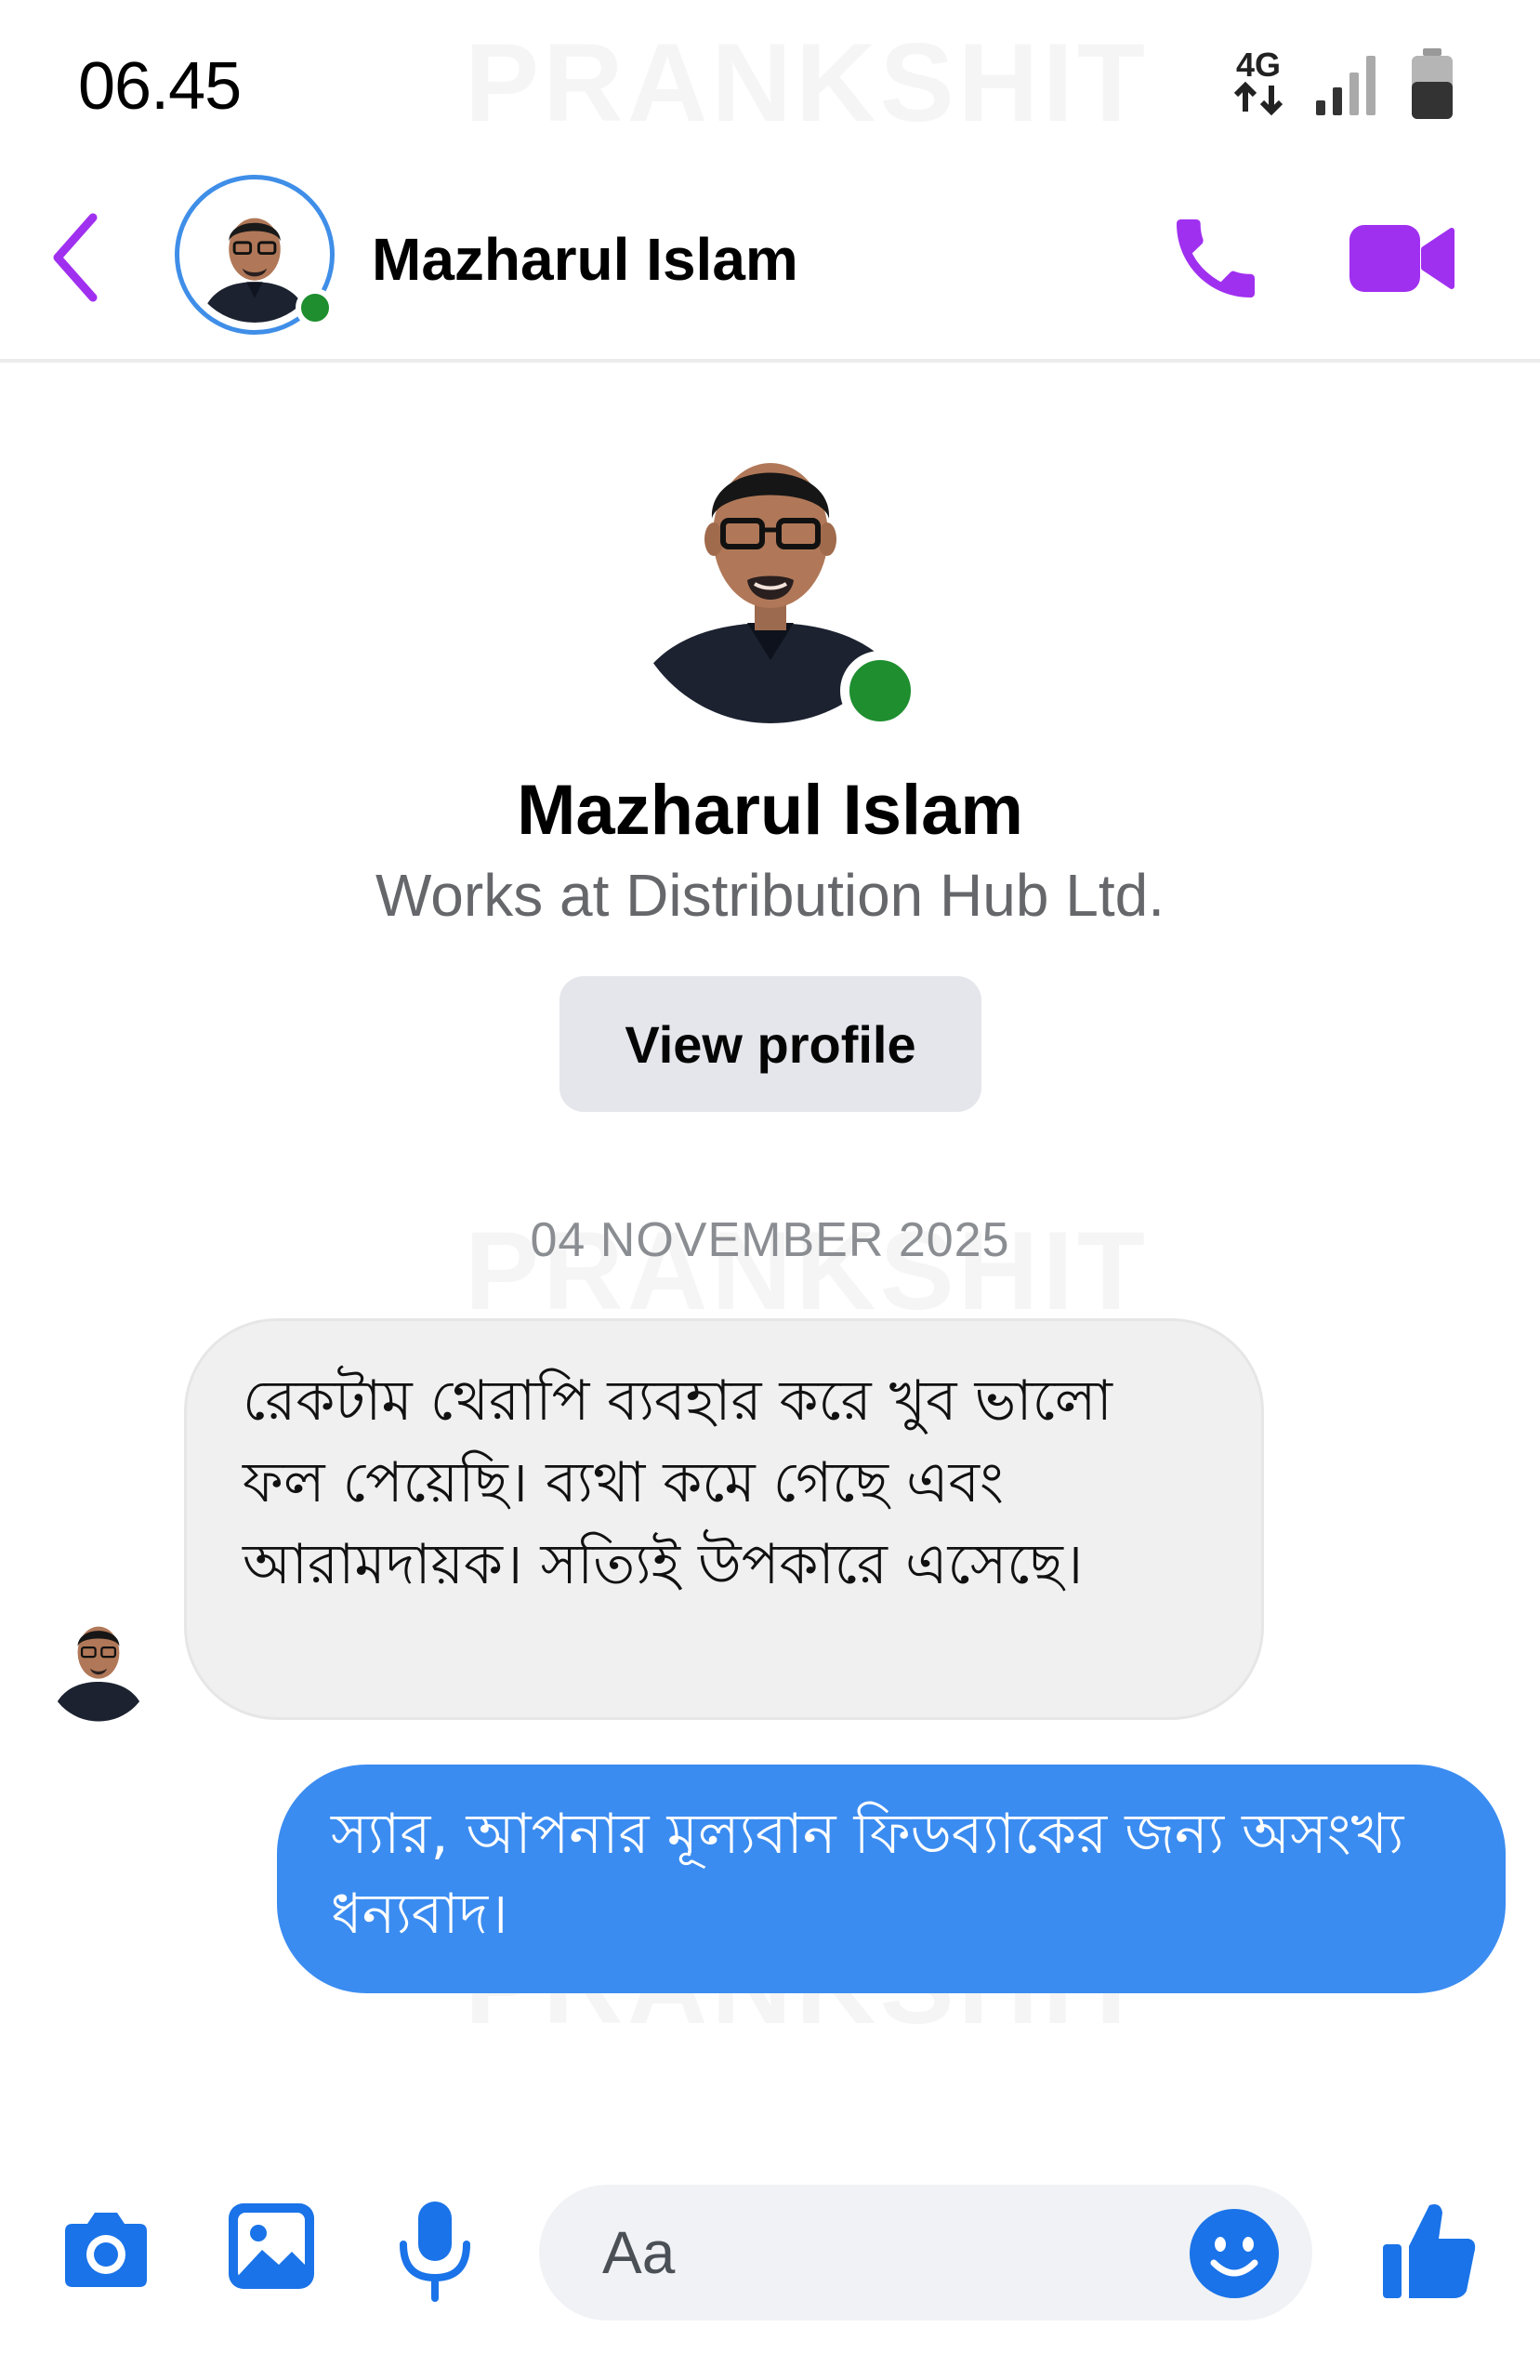 The width and height of the screenshot is (1540, 2380). I want to click on camera-button, so click(106, 2249).